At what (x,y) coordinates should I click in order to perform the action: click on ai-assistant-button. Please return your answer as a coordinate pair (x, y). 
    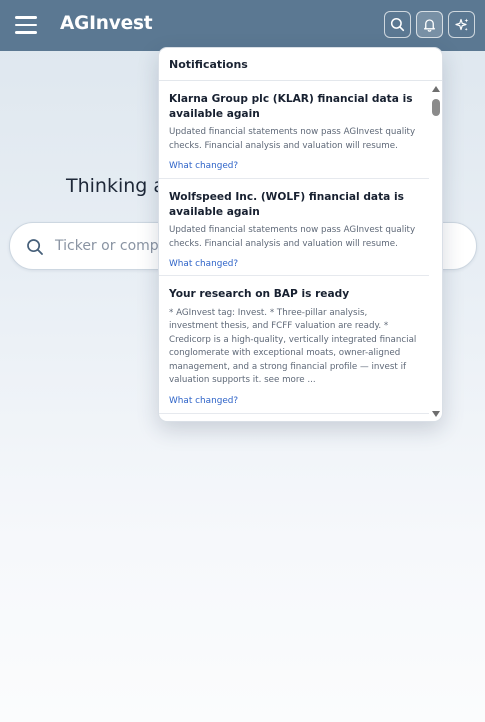
    Looking at the image, I should click on (461, 24).